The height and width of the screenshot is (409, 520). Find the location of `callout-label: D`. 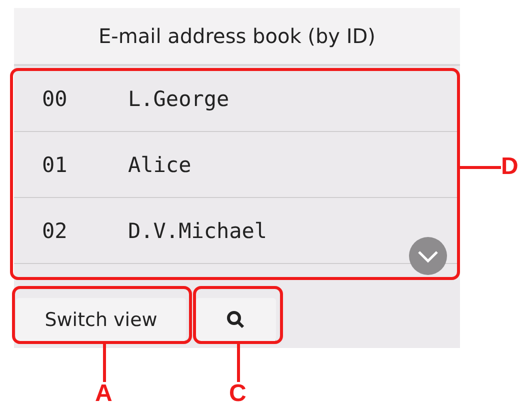

callout-label: D is located at coordinates (509, 167).